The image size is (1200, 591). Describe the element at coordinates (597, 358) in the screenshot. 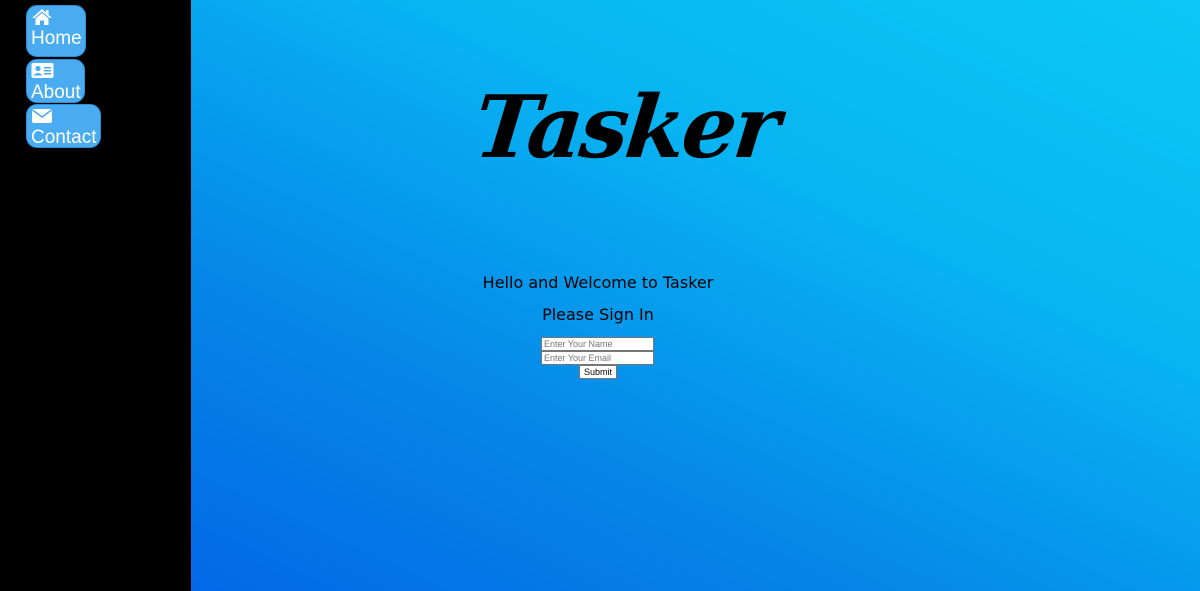

I see `email-input` at that location.